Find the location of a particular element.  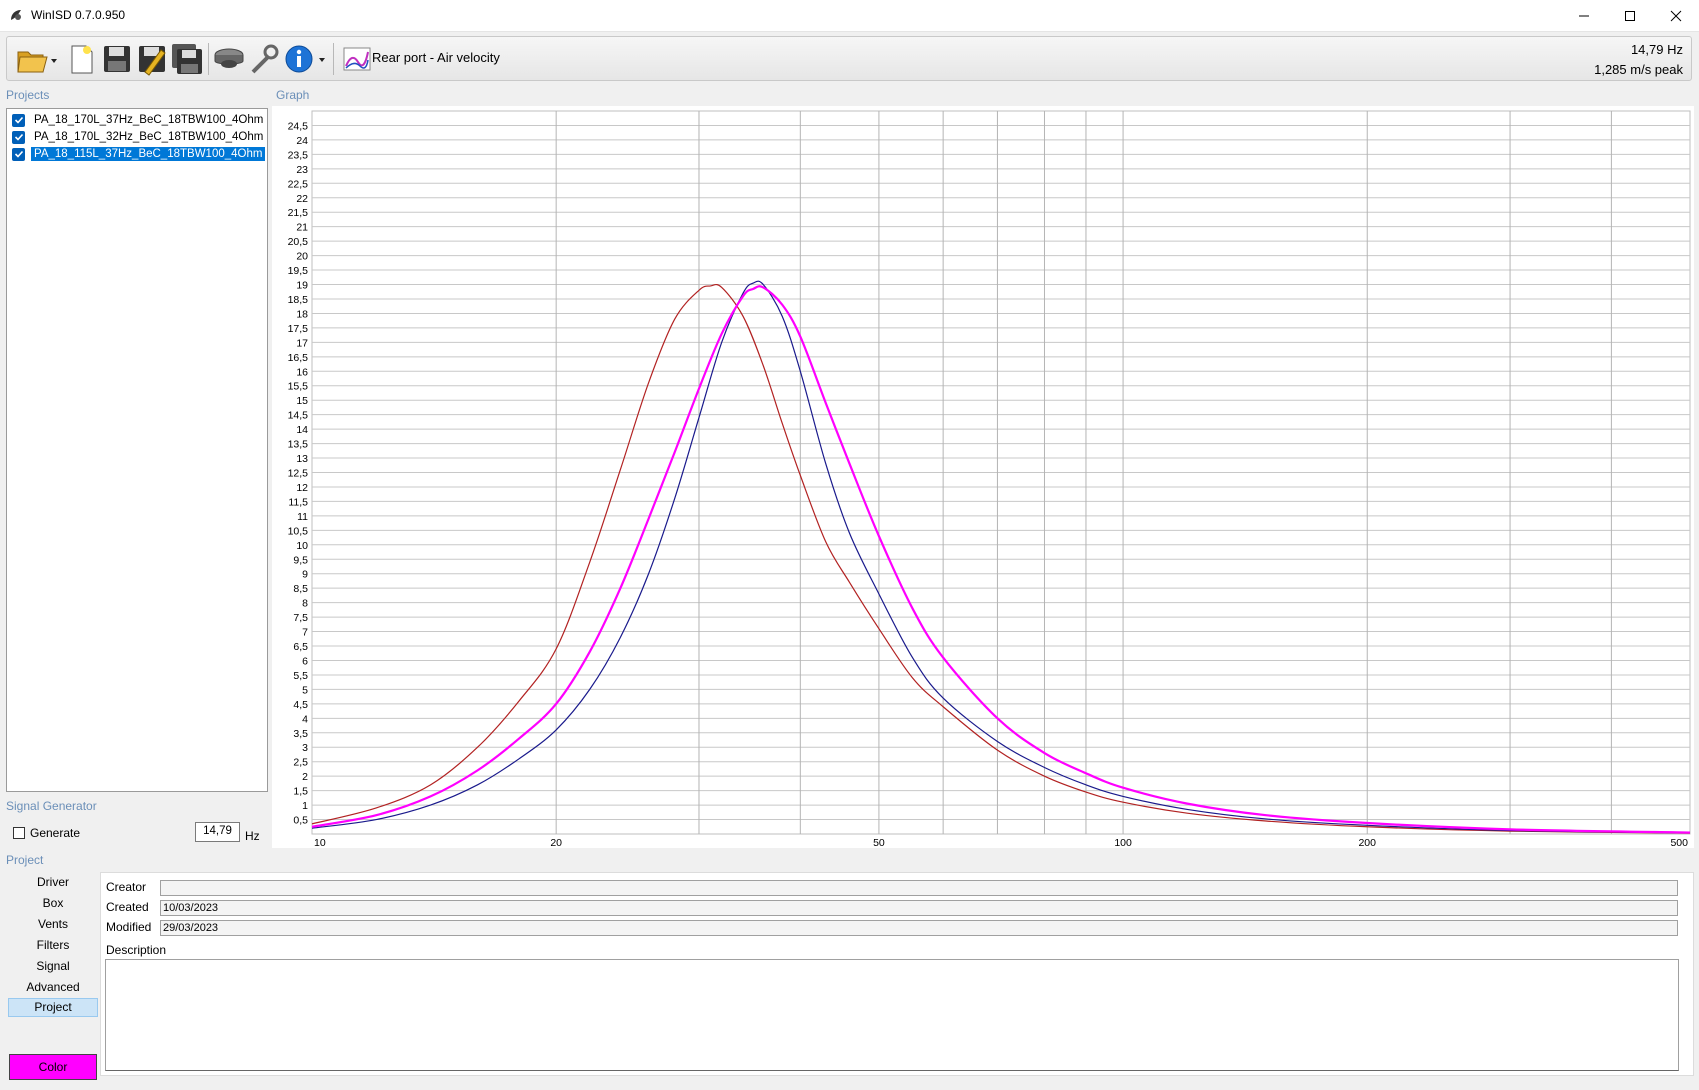

main-toolbar is located at coordinates (849, 58).